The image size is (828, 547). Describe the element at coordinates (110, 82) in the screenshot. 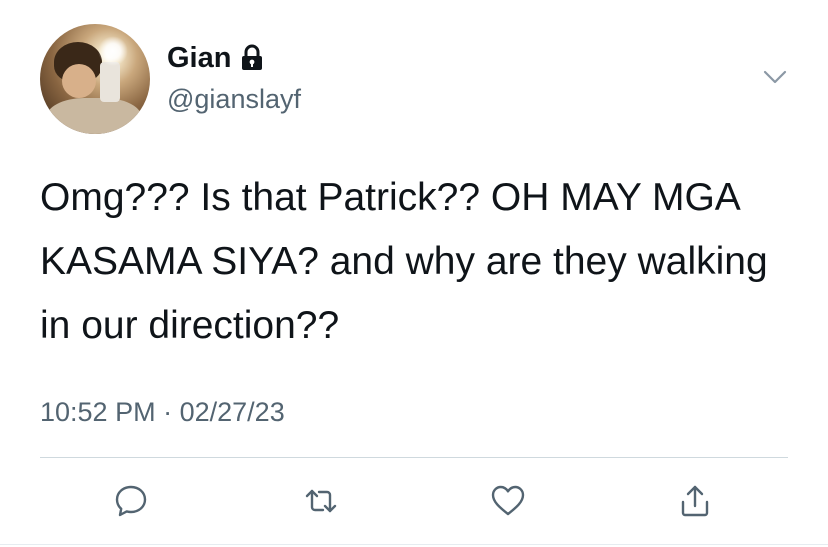

I see `avatar-phone-shape` at that location.